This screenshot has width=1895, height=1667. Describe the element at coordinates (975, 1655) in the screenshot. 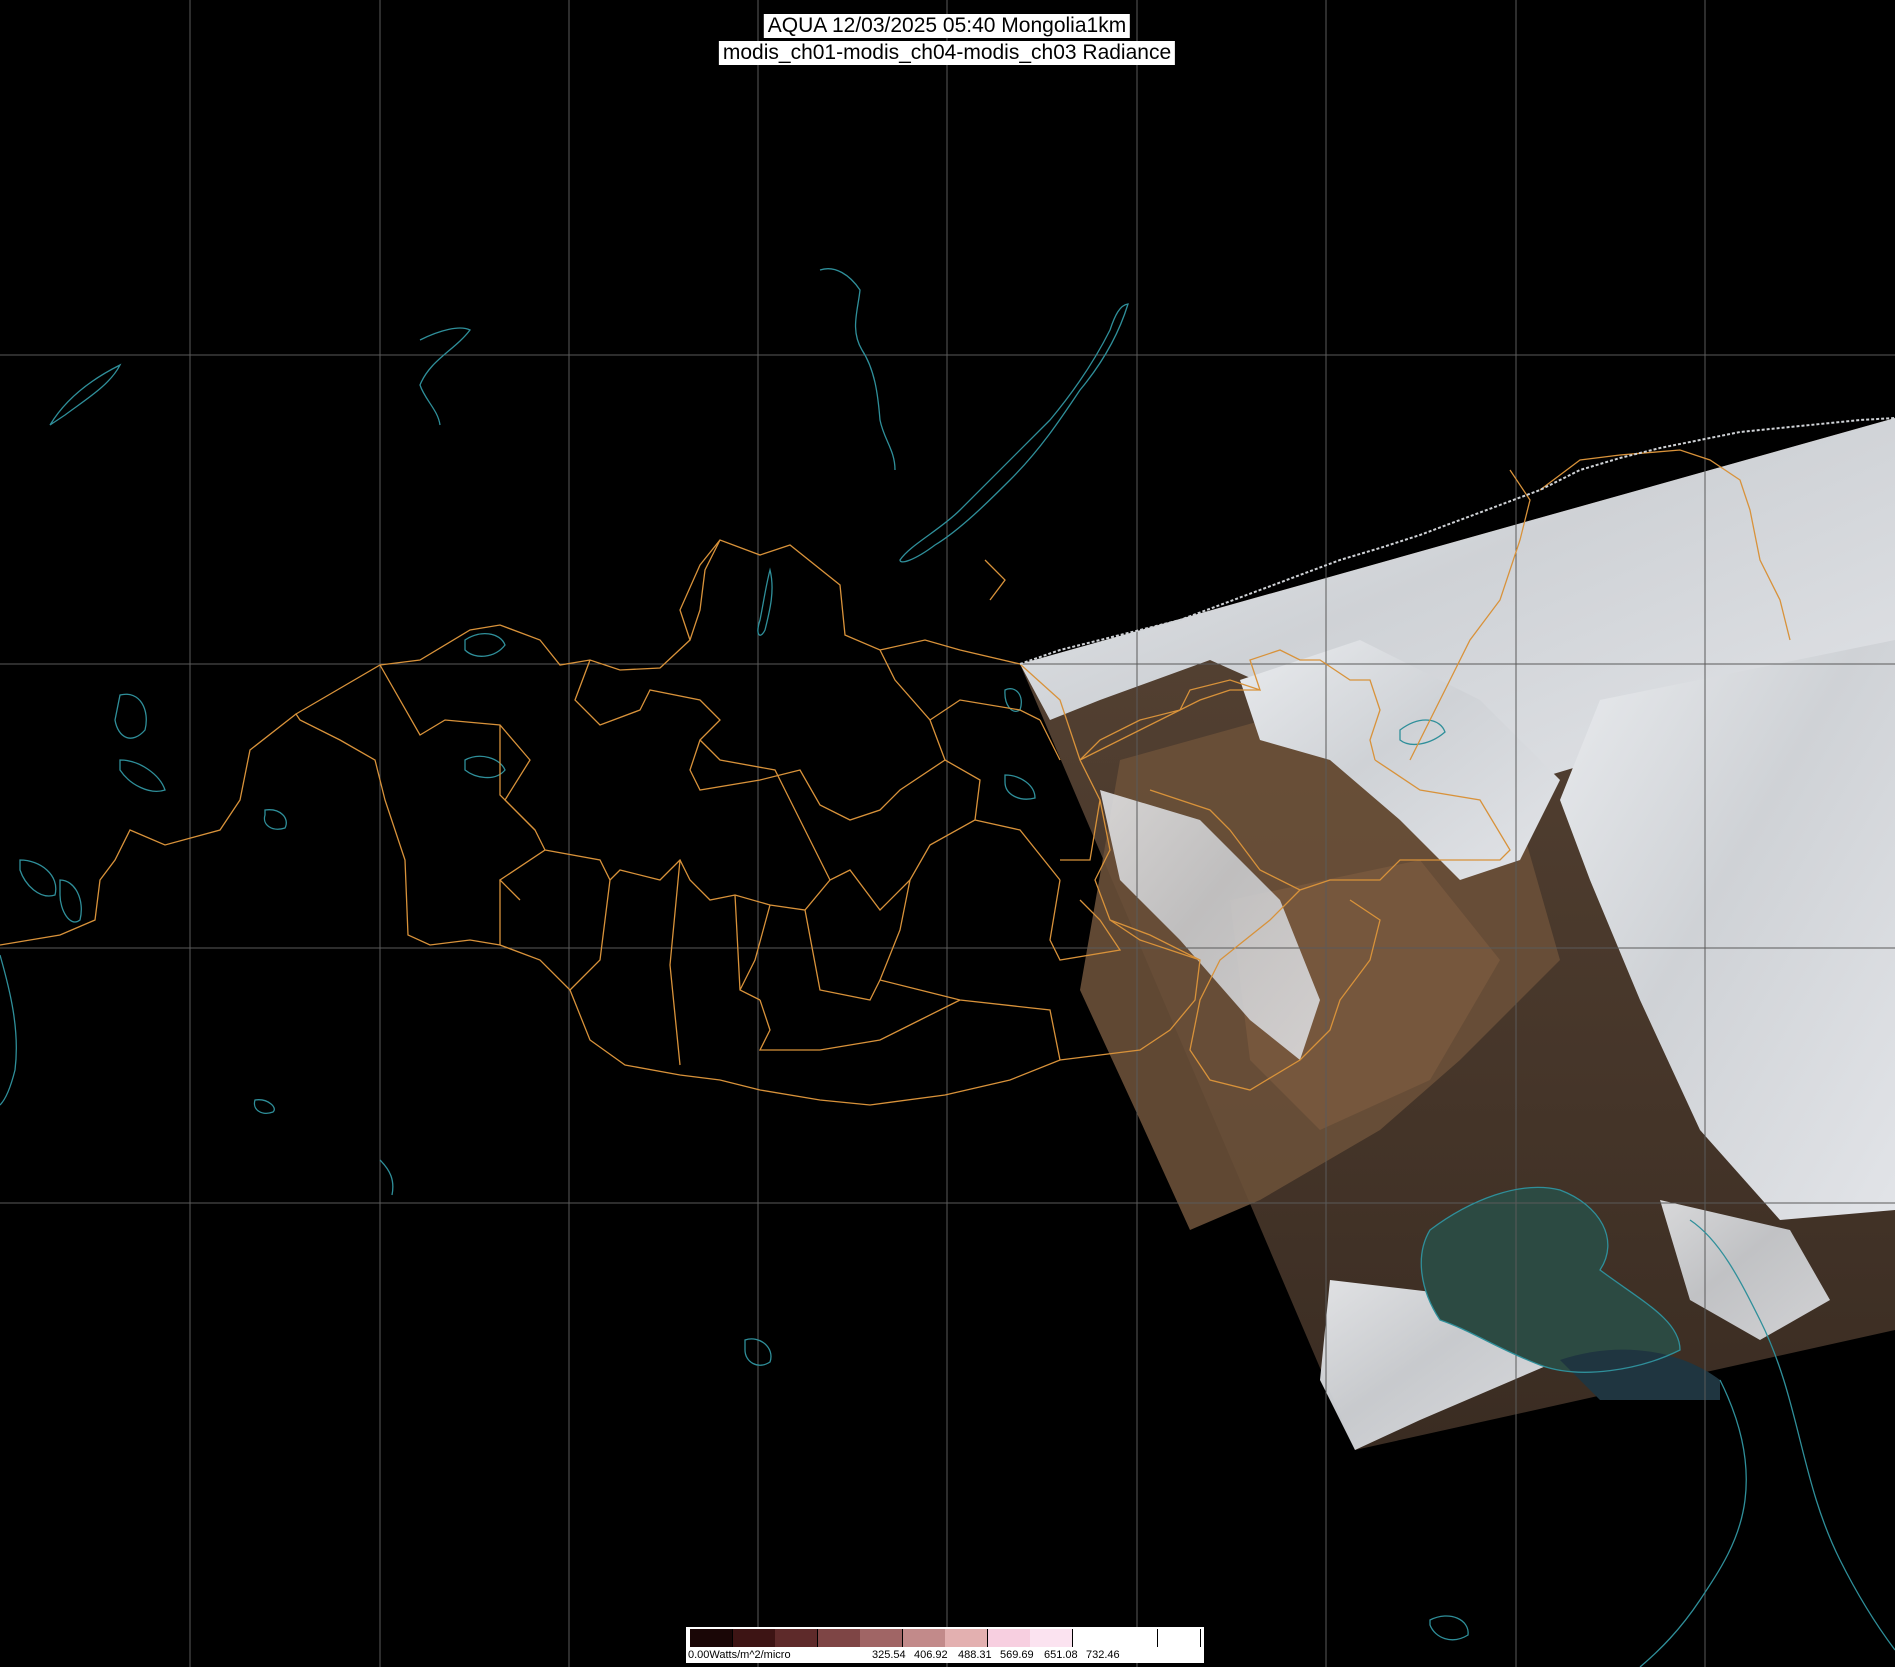

I see `colorbar-tick: 488.31` at that location.